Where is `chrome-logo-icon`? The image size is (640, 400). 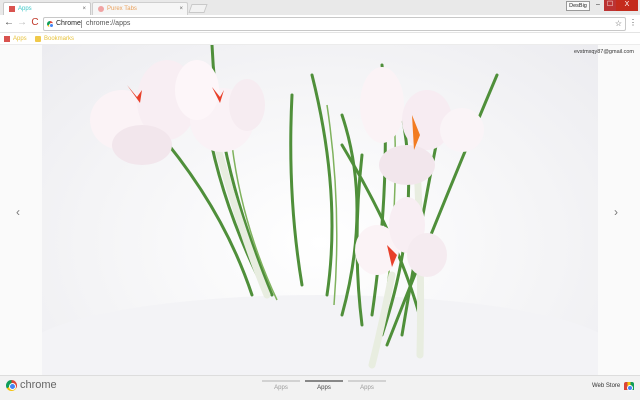
chrome-logo-icon is located at coordinates (11, 385).